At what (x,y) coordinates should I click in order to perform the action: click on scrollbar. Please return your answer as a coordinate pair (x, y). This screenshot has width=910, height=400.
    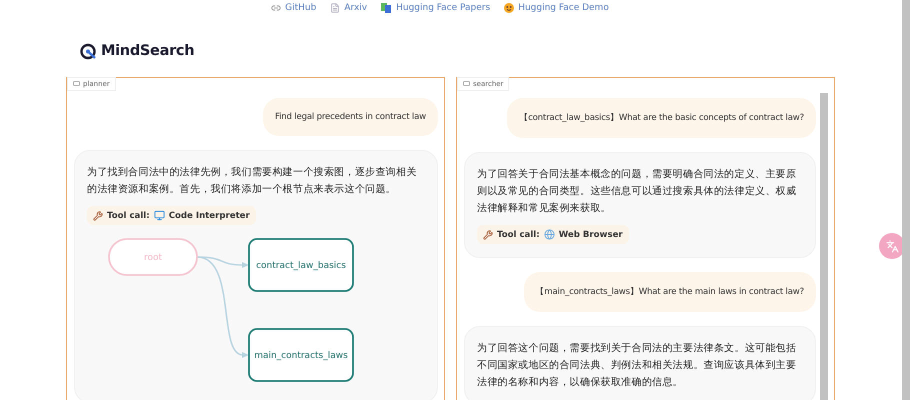
    Looking at the image, I should click on (824, 246).